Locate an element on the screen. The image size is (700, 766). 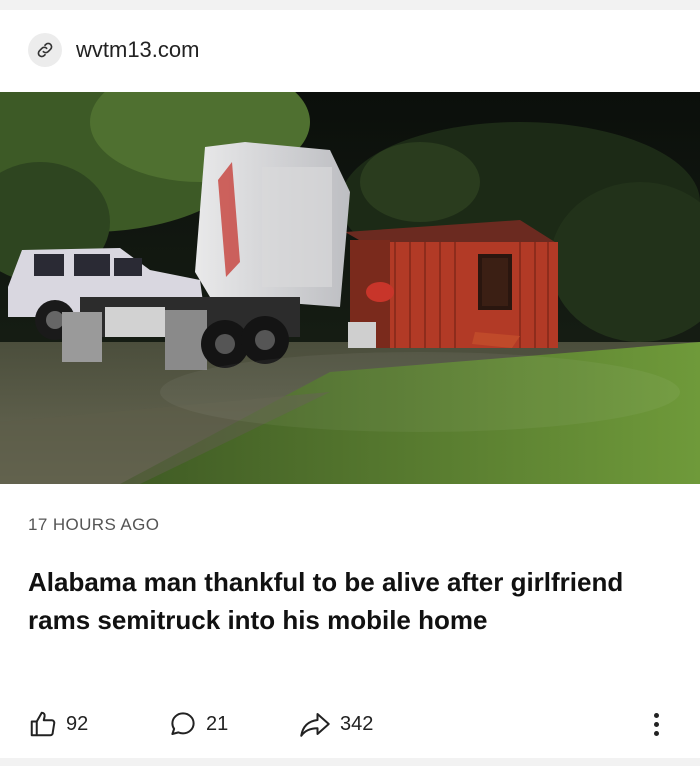
like-button: 92 is located at coordinates (58, 724).